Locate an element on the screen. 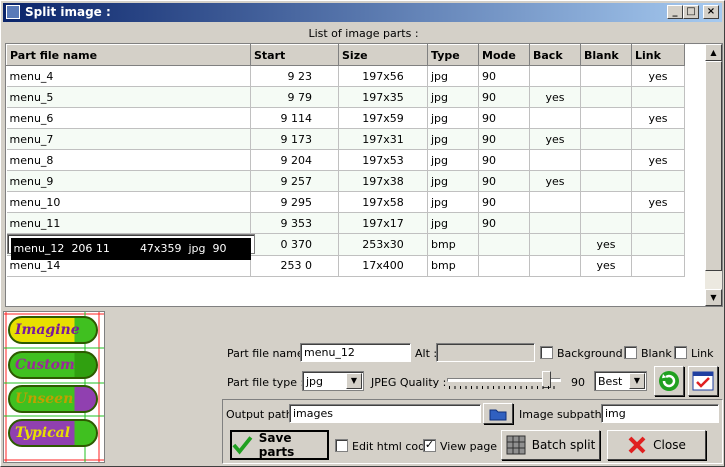 The height and width of the screenshot is (467, 725). table-row: menu_8 9 204 197x53 jpg 90 yes is located at coordinates (345, 160).